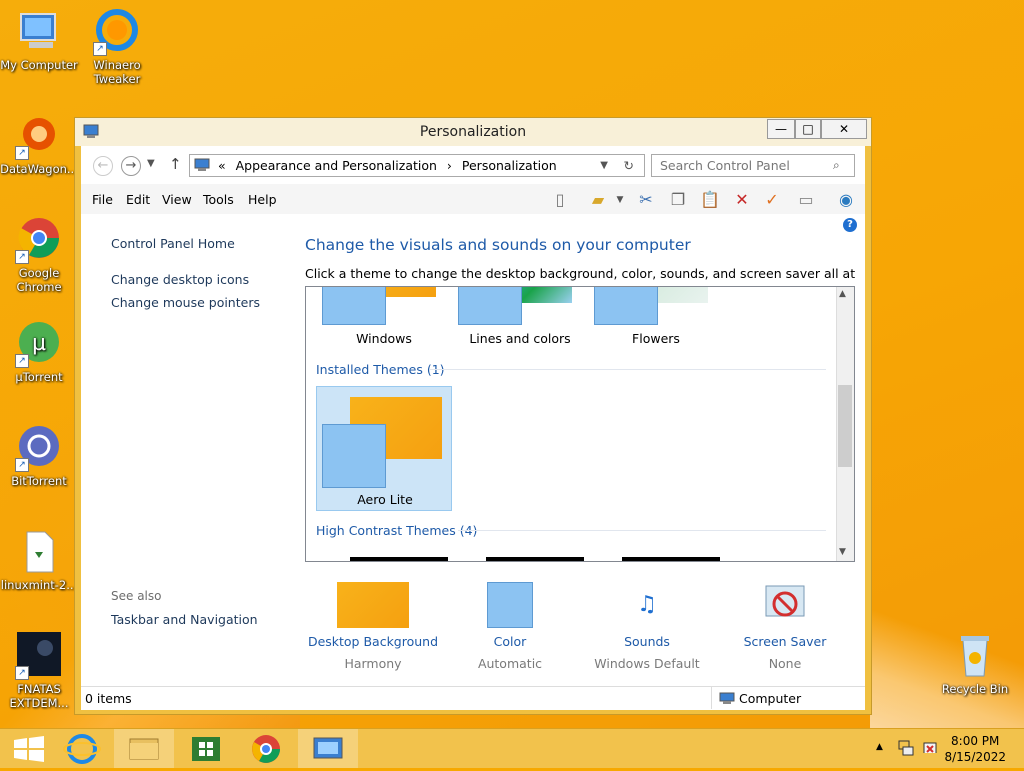  What do you see at coordinates (647, 626) in the screenshot?
I see `sounds-setting: ♫ Sounds Windows Default` at bounding box center [647, 626].